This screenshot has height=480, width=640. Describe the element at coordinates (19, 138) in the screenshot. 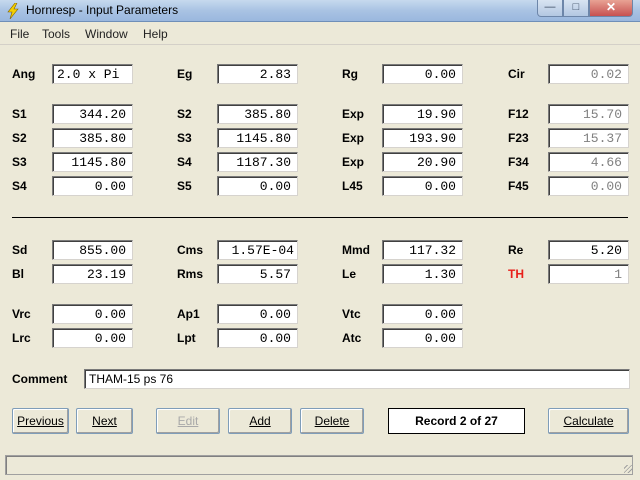

I see `label-s2: S2` at that location.